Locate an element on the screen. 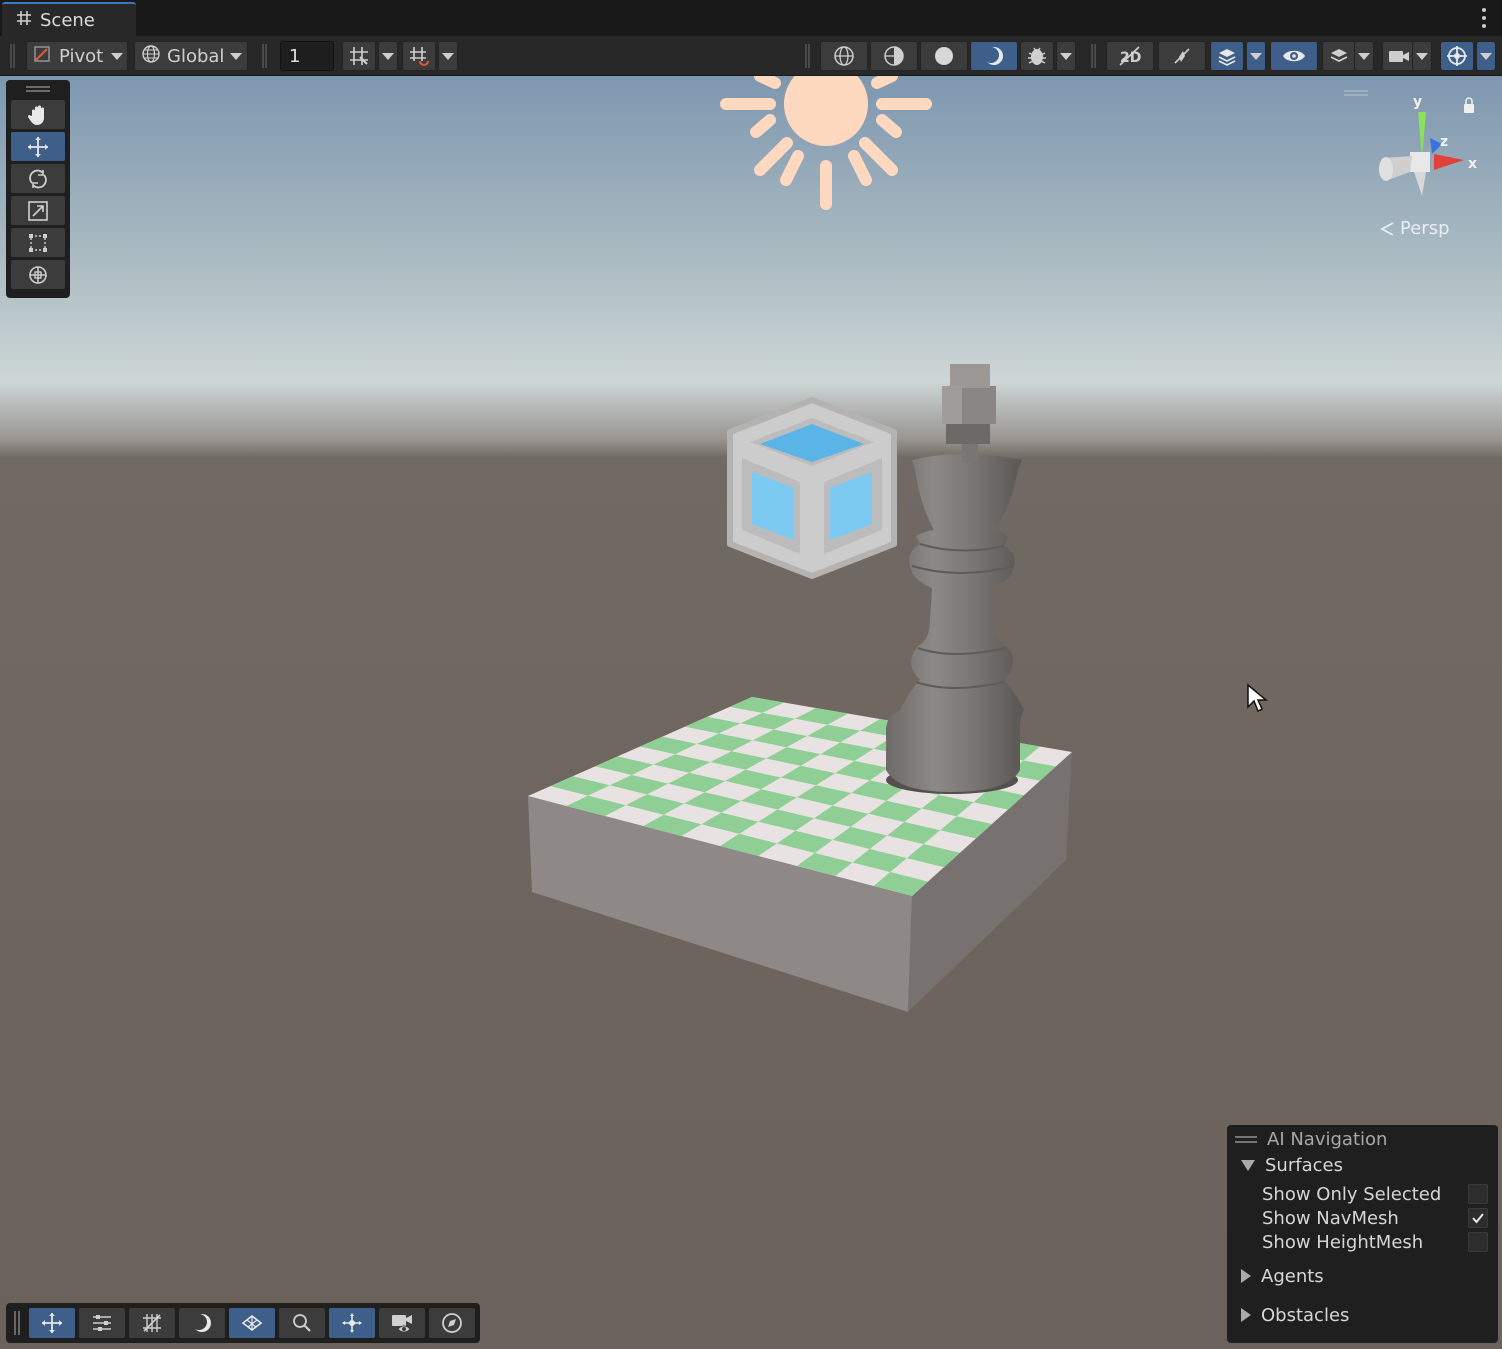 Image resolution: width=1502 pixels, height=1349 pixels. move-tool-button is located at coordinates (38, 146).